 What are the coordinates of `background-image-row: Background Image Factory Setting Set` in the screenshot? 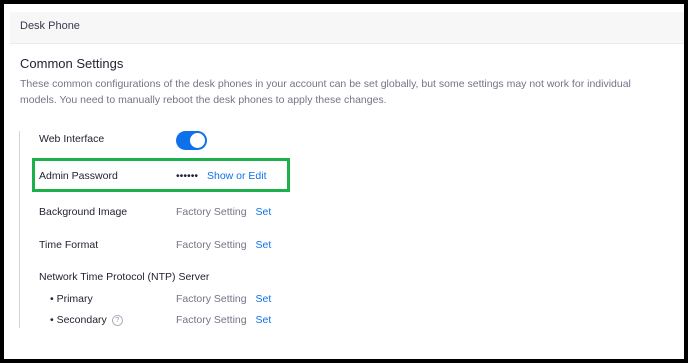 It's located at (180, 214).